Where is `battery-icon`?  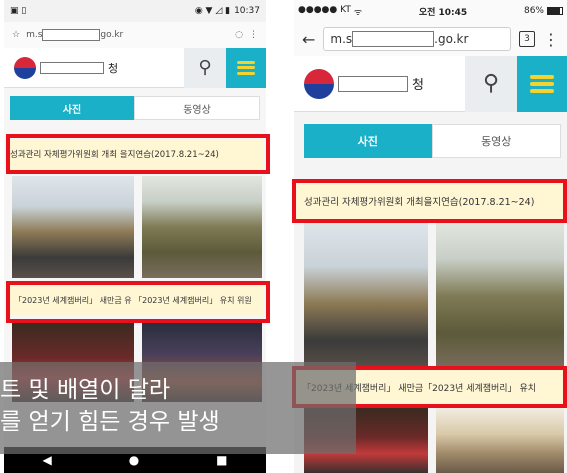 battery-icon is located at coordinates (555, 11).